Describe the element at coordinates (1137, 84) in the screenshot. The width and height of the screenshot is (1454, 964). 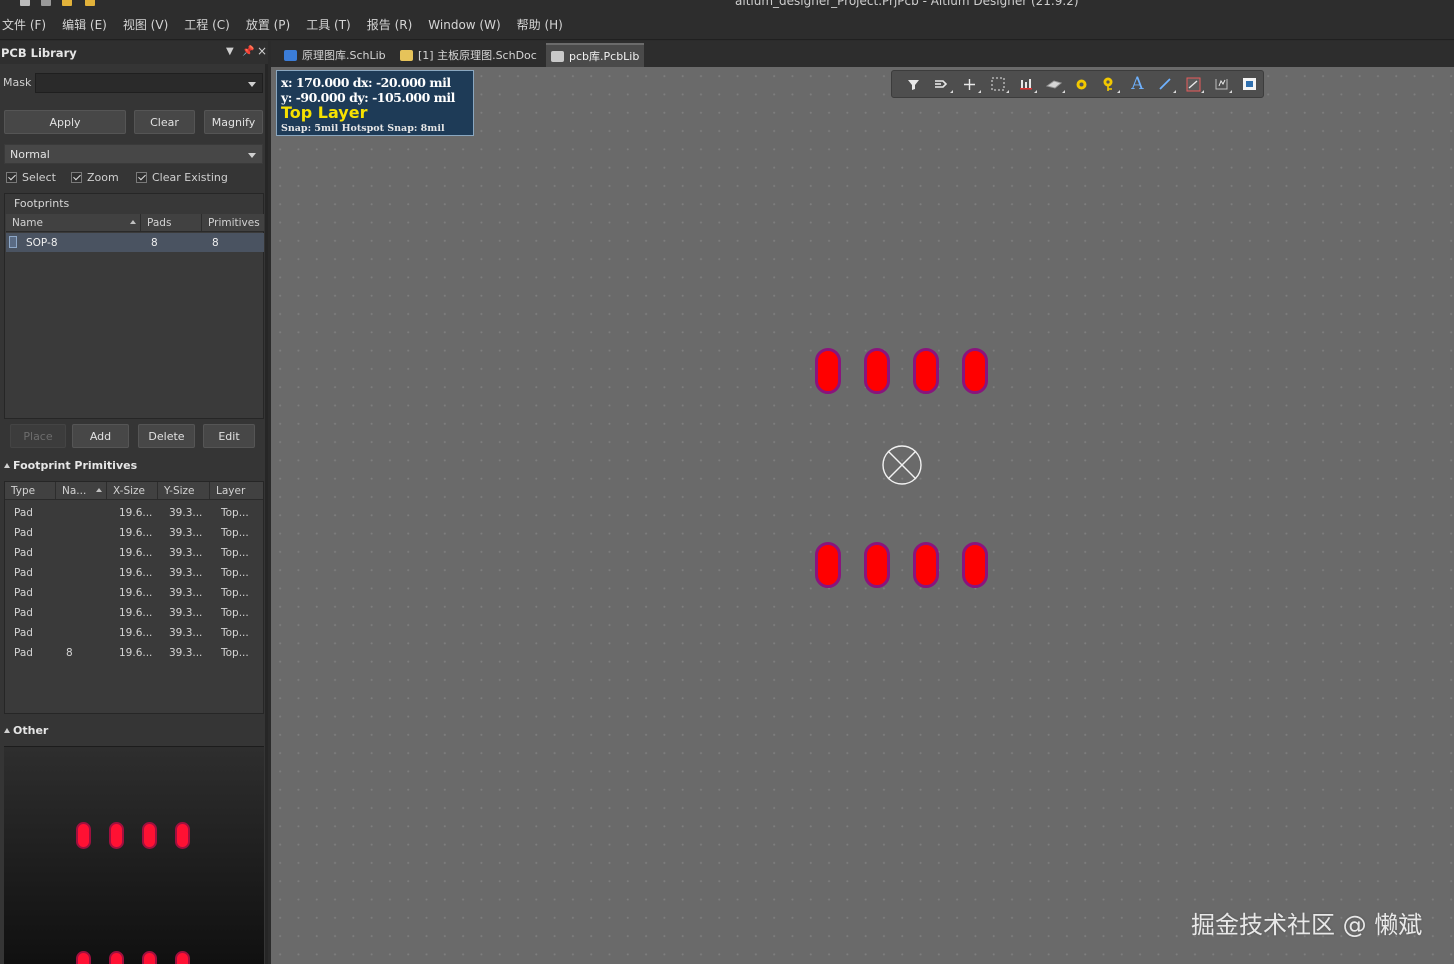
I see `text-icon: A` at that location.